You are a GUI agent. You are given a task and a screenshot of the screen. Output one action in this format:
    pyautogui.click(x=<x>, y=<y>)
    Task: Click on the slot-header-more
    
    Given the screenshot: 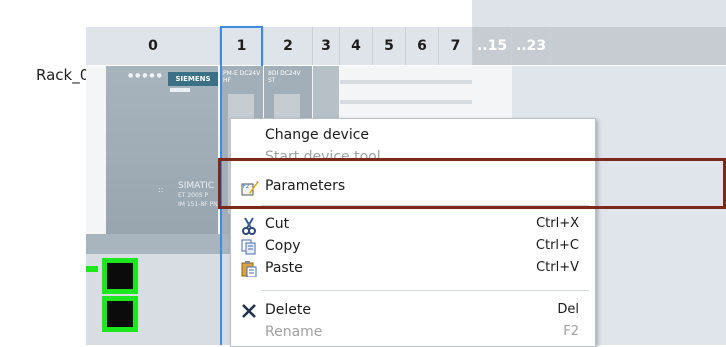 What is the action you would take?
    pyautogui.click(x=638, y=46)
    